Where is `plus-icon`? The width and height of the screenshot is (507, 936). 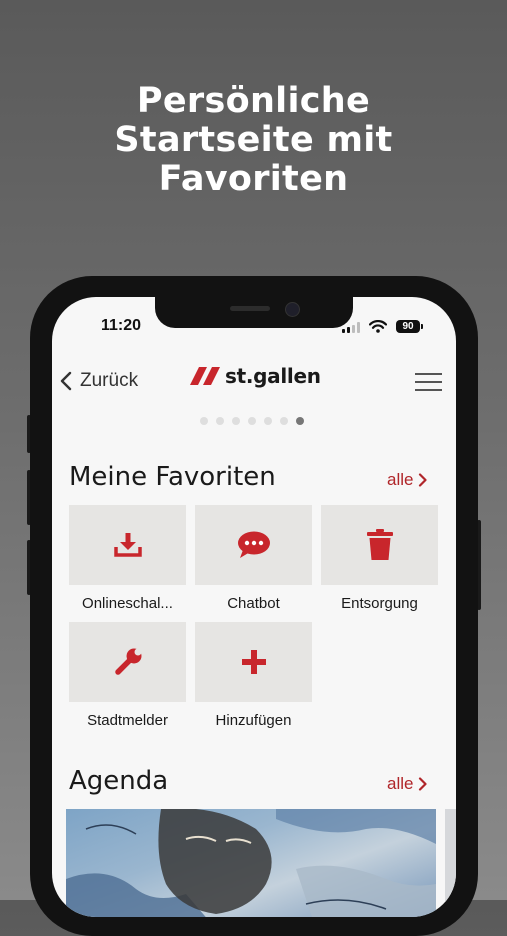
plus-icon is located at coordinates (253, 662).